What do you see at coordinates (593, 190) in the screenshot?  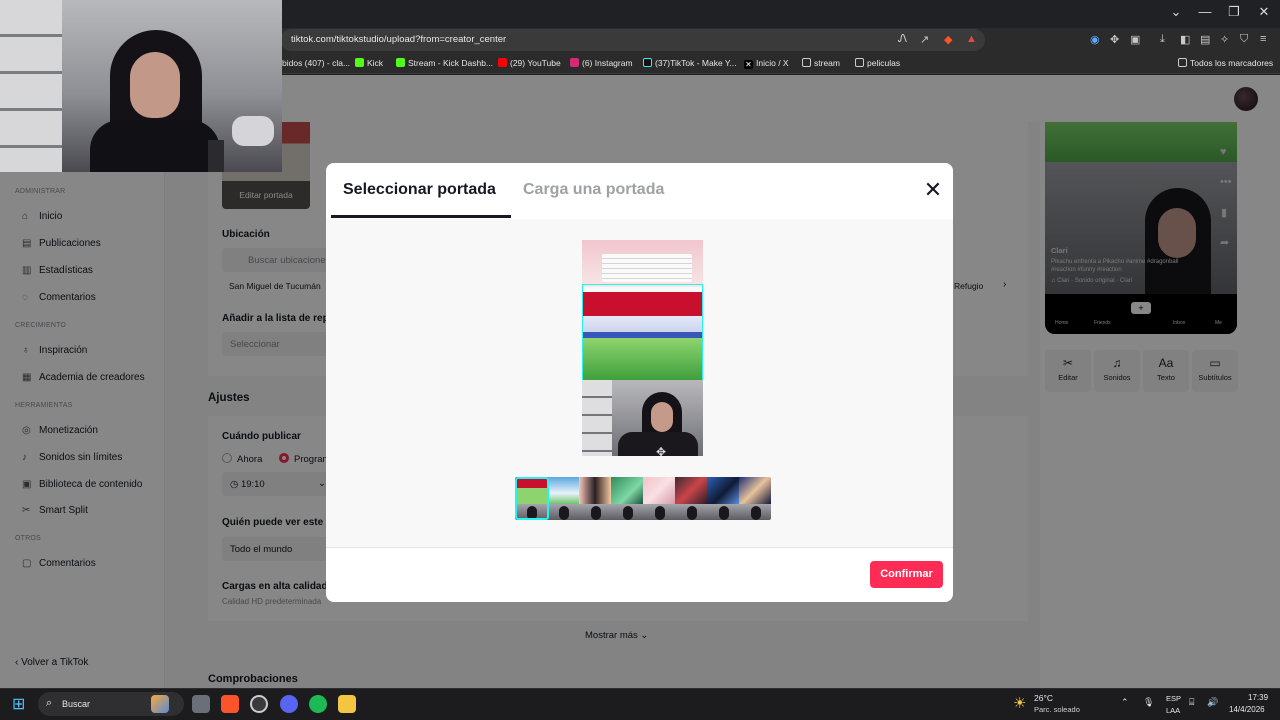 I see `tab-upload-cover: Carga una portada` at bounding box center [593, 190].